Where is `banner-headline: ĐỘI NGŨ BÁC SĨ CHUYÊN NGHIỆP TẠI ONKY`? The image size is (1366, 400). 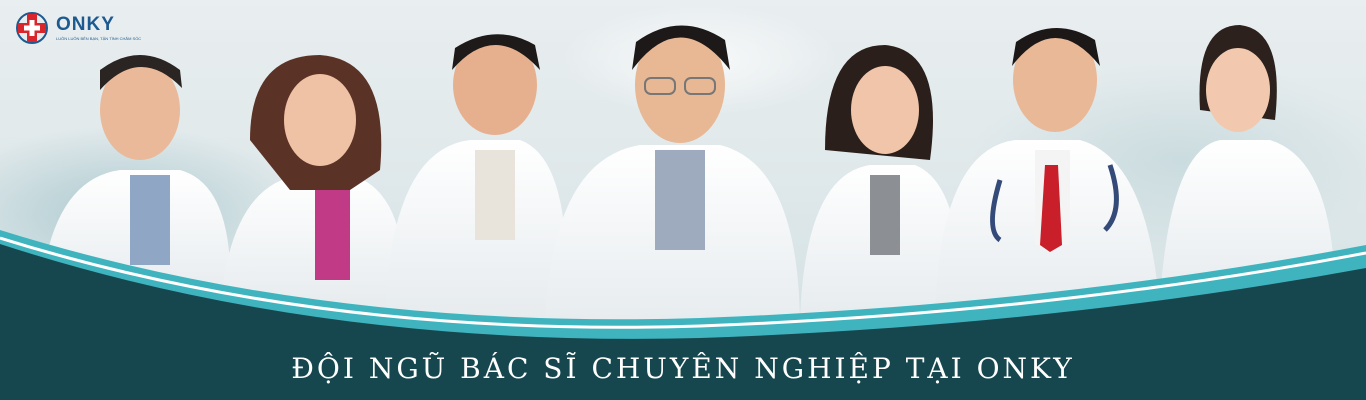
banner-headline: ĐỘI NGŨ BÁC SĨ CHUYÊN NGHIỆP TẠI ONKY is located at coordinates (683, 368).